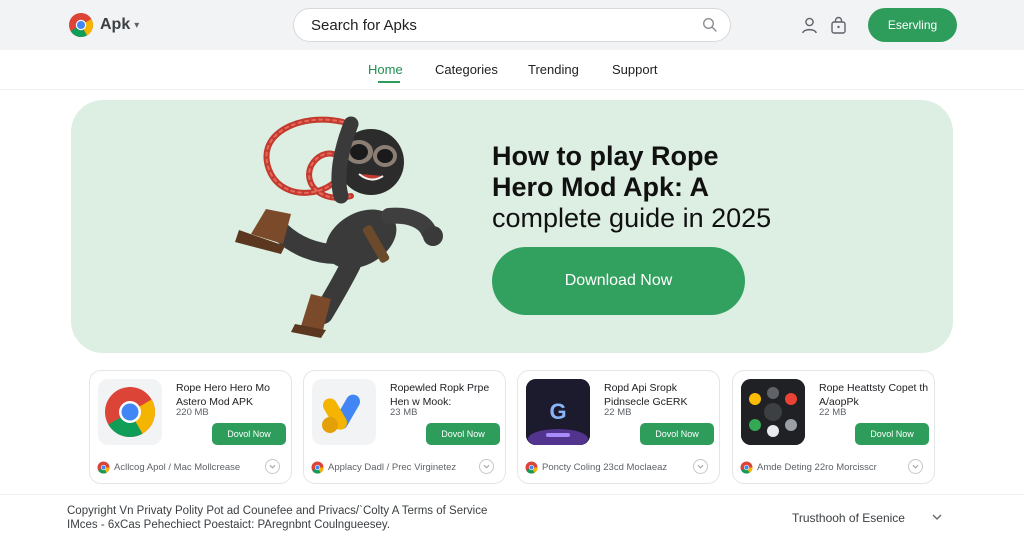 This screenshot has width=1024, height=536. Describe the element at coordinates (389, 82) in the screenshot. I see `nav-active-indicator` at that location.